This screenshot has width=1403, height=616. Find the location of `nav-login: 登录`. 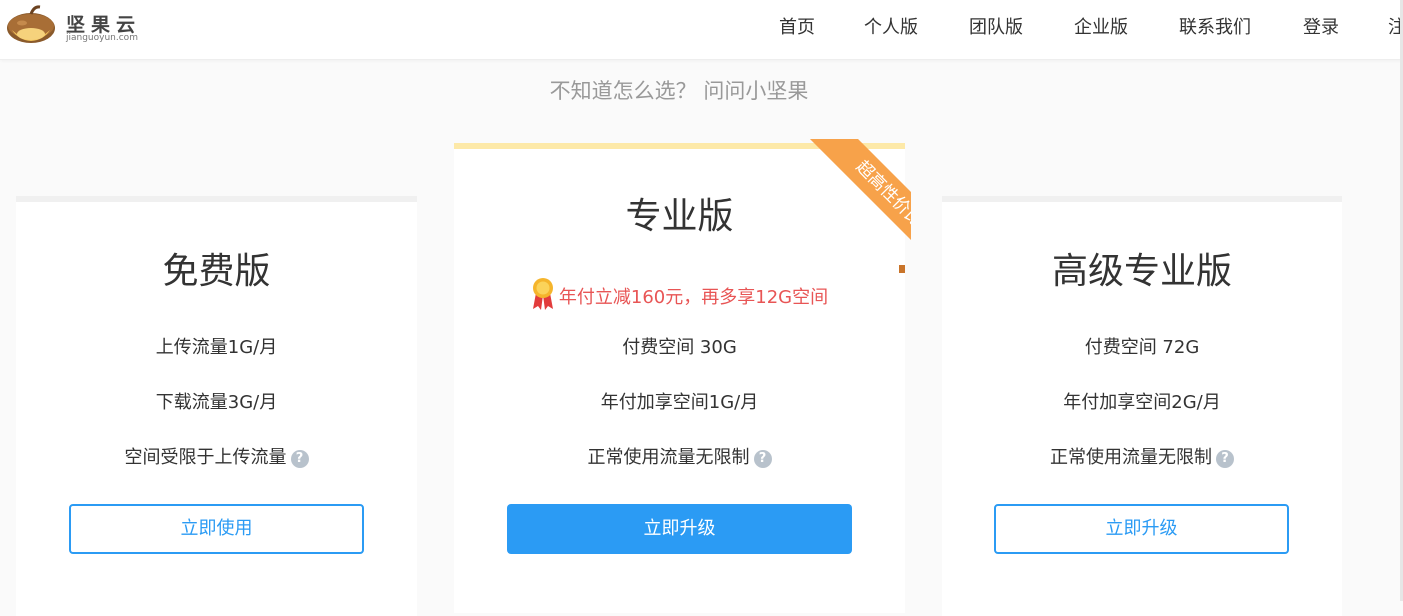

nav-login: 登录 is located at coordinates (1321, 26).